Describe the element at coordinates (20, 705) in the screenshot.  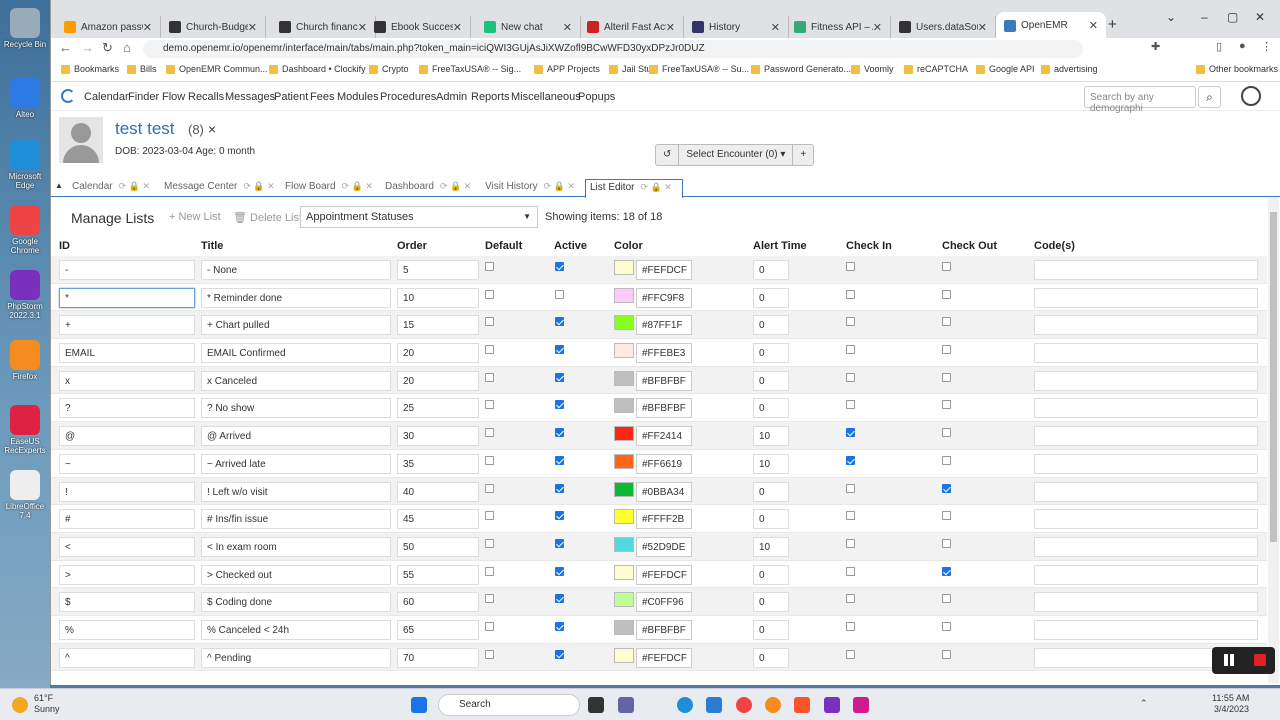
I see `weather-icon` at that location.